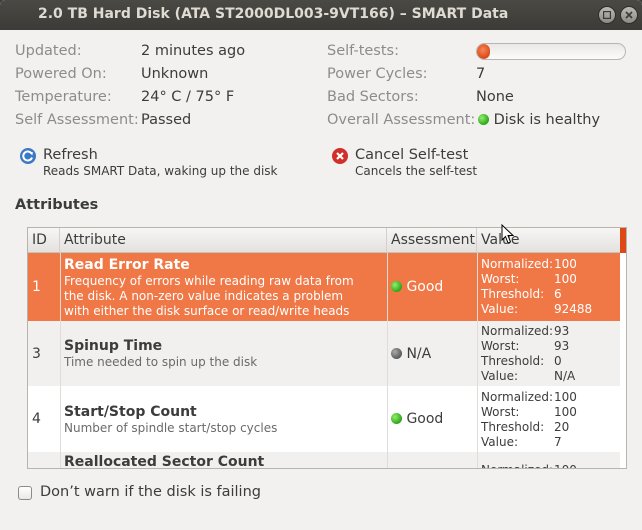 This screenshot has height=530, width=642. I want to click on row-id: 3, so click(36, 354).